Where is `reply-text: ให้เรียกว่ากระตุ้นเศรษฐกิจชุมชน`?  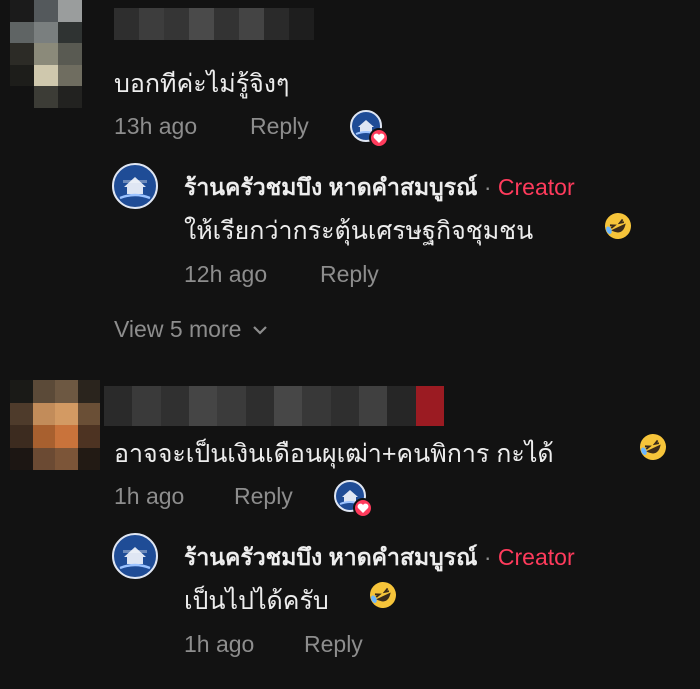 reply-text: ให้เรียกว่ากระตุ้นเศรษฐกิจชุมชน is located at coordinates (359, 231).